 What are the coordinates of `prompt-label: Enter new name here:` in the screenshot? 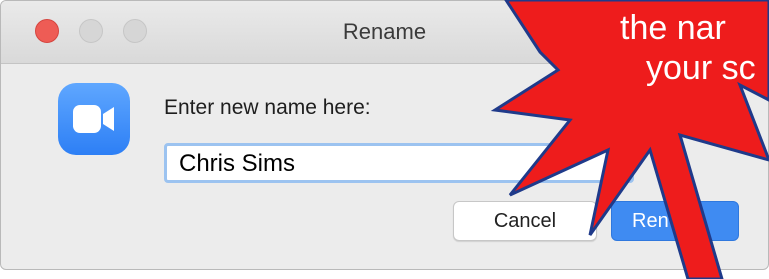 It's located at (267, 107).